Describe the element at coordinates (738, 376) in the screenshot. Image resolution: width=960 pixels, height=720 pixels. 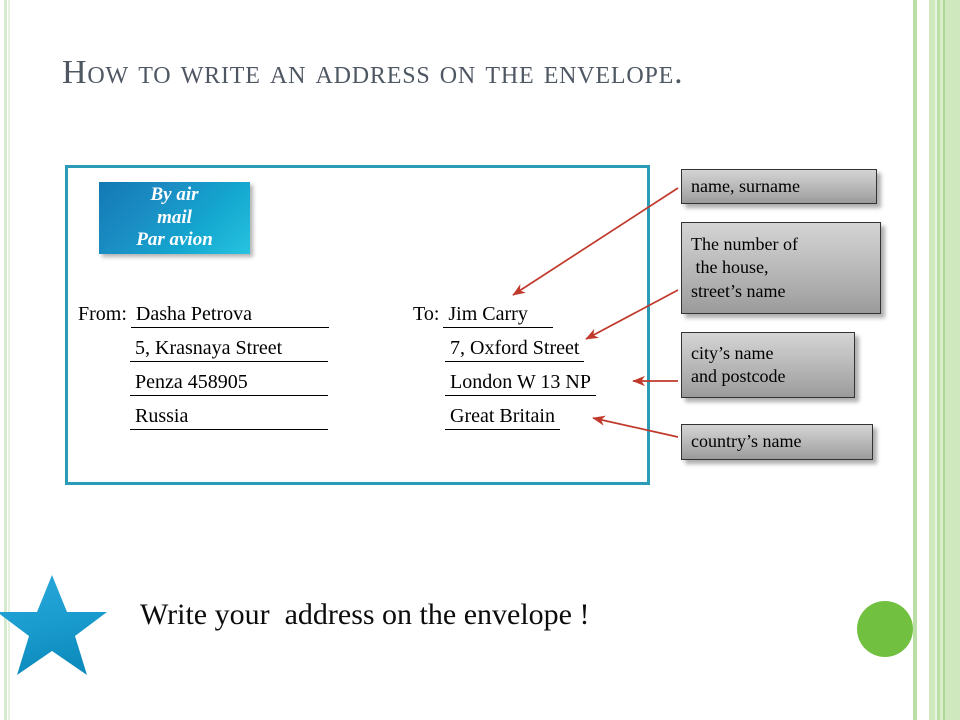
I see `callout-city-line-2: and postcode` at that location.